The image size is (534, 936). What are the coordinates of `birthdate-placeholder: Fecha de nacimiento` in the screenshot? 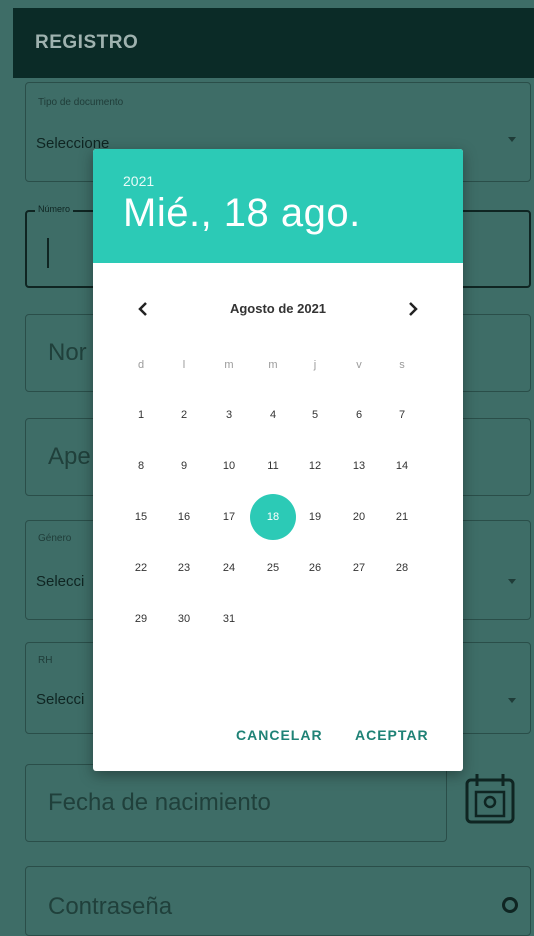 It's located at (159, 802).